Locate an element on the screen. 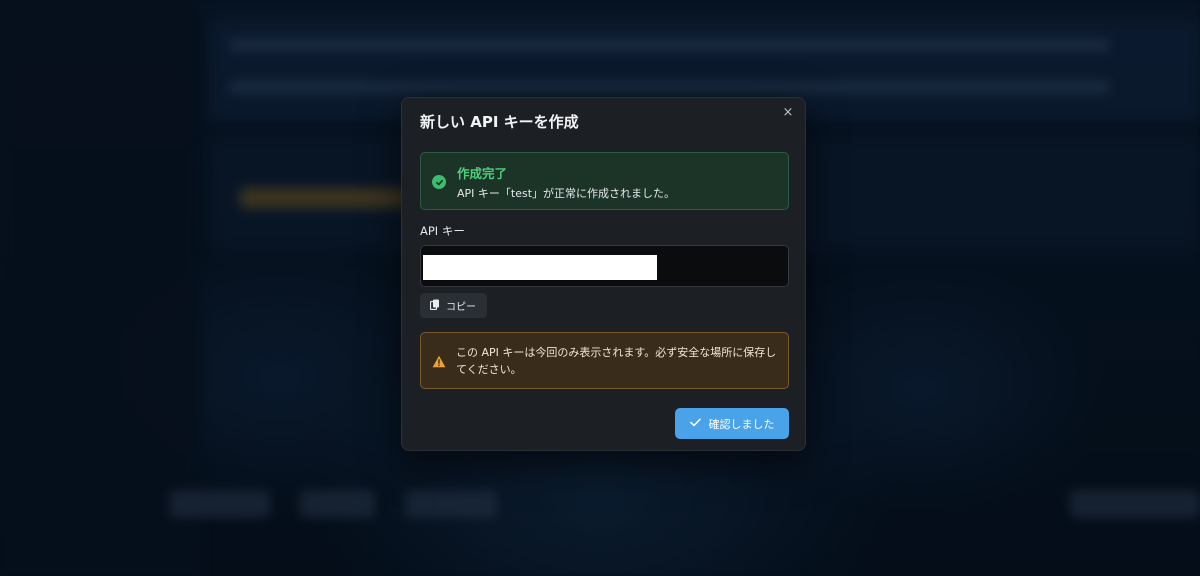 Image resolution: width=1200 pixels, height=576 pixels. warning-alert: この API キーは今回のみ表示されます。必ず安全な場所に保存してください。 is located at coordinates (604, 360).